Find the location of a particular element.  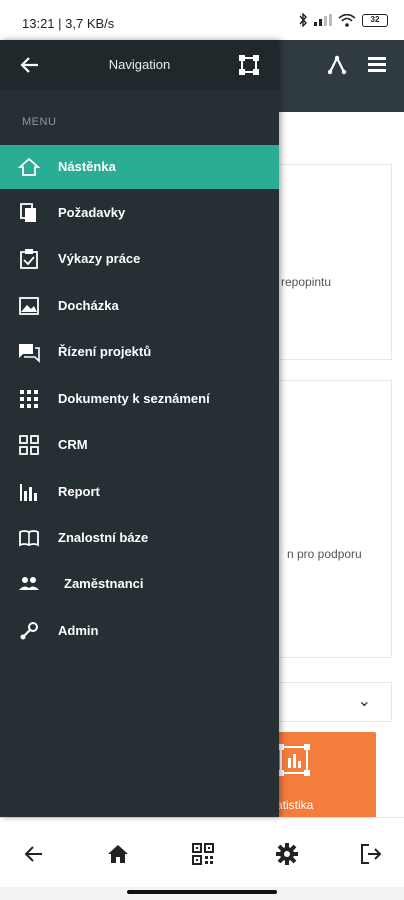

book-icon is located at coordinates (29, 538).